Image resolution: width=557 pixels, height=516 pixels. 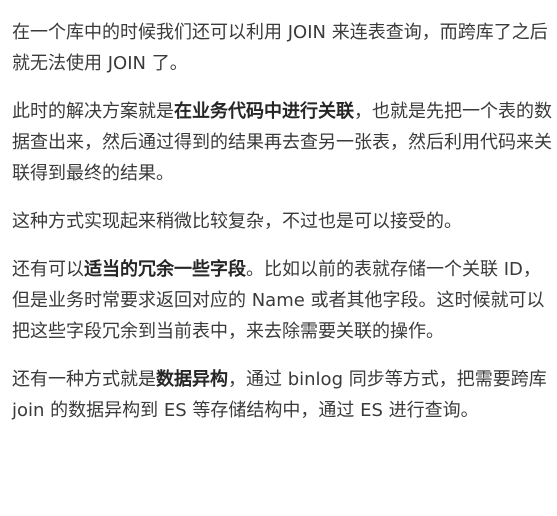 I want to click on text-segment: 还有可以, so click(x=48, y=269).